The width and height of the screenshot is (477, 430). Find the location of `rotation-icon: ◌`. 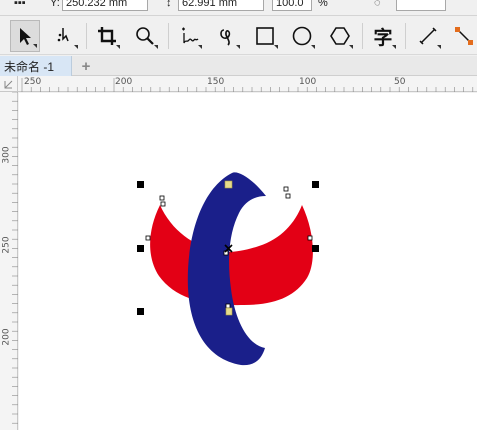

rotation-icon: ◌ is located at coordinates (377, 4).